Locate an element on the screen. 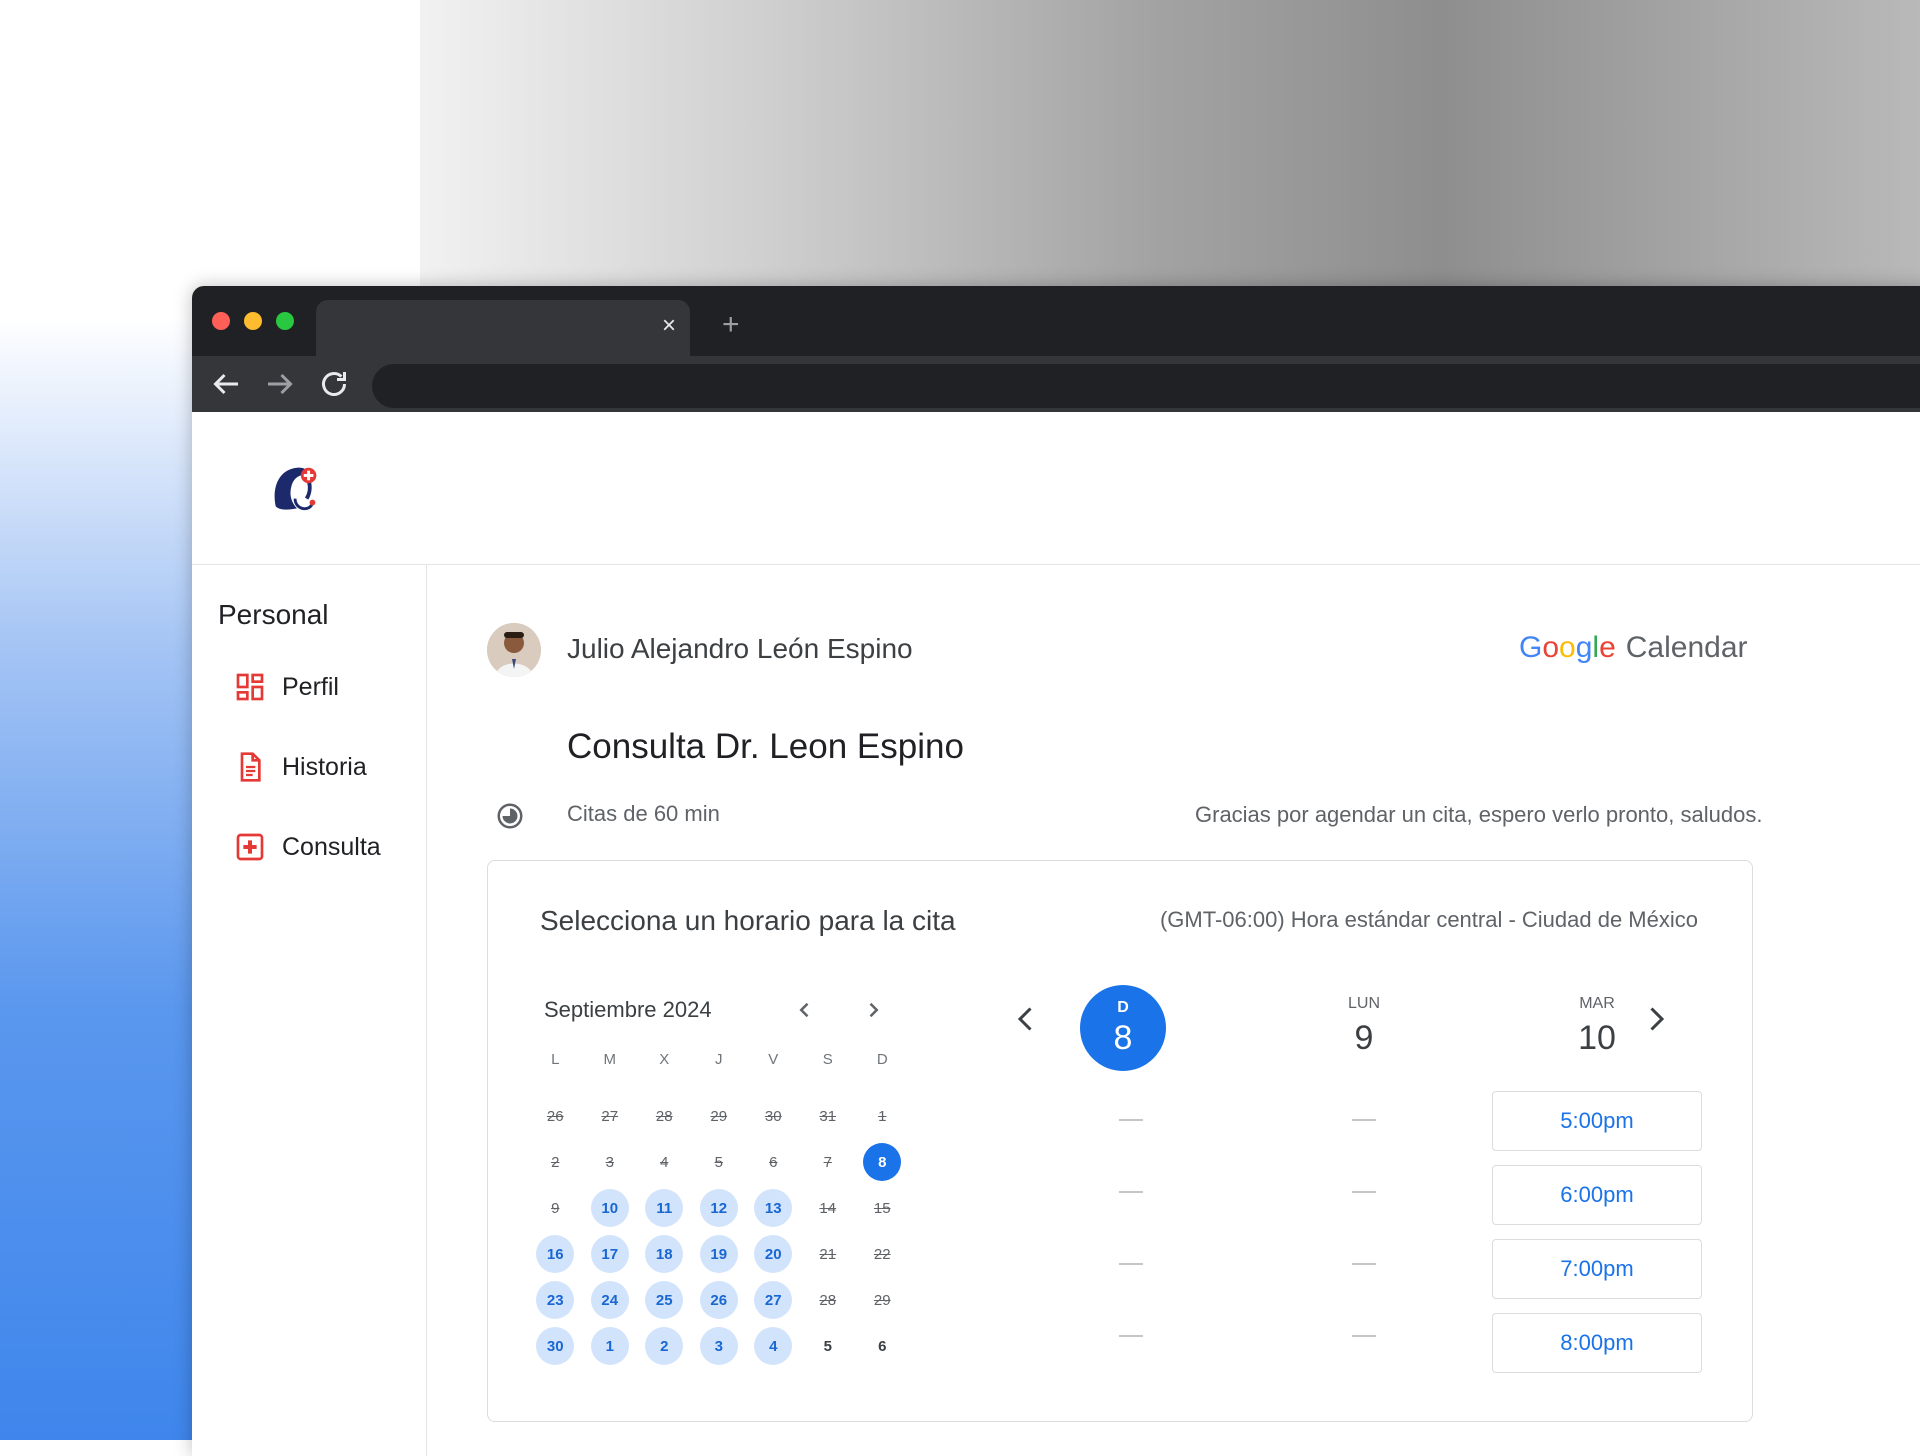 The image size is (1920, 1456). sidebar: Personal Perfil Historia Consulta is located at coordinates (309, 1010).